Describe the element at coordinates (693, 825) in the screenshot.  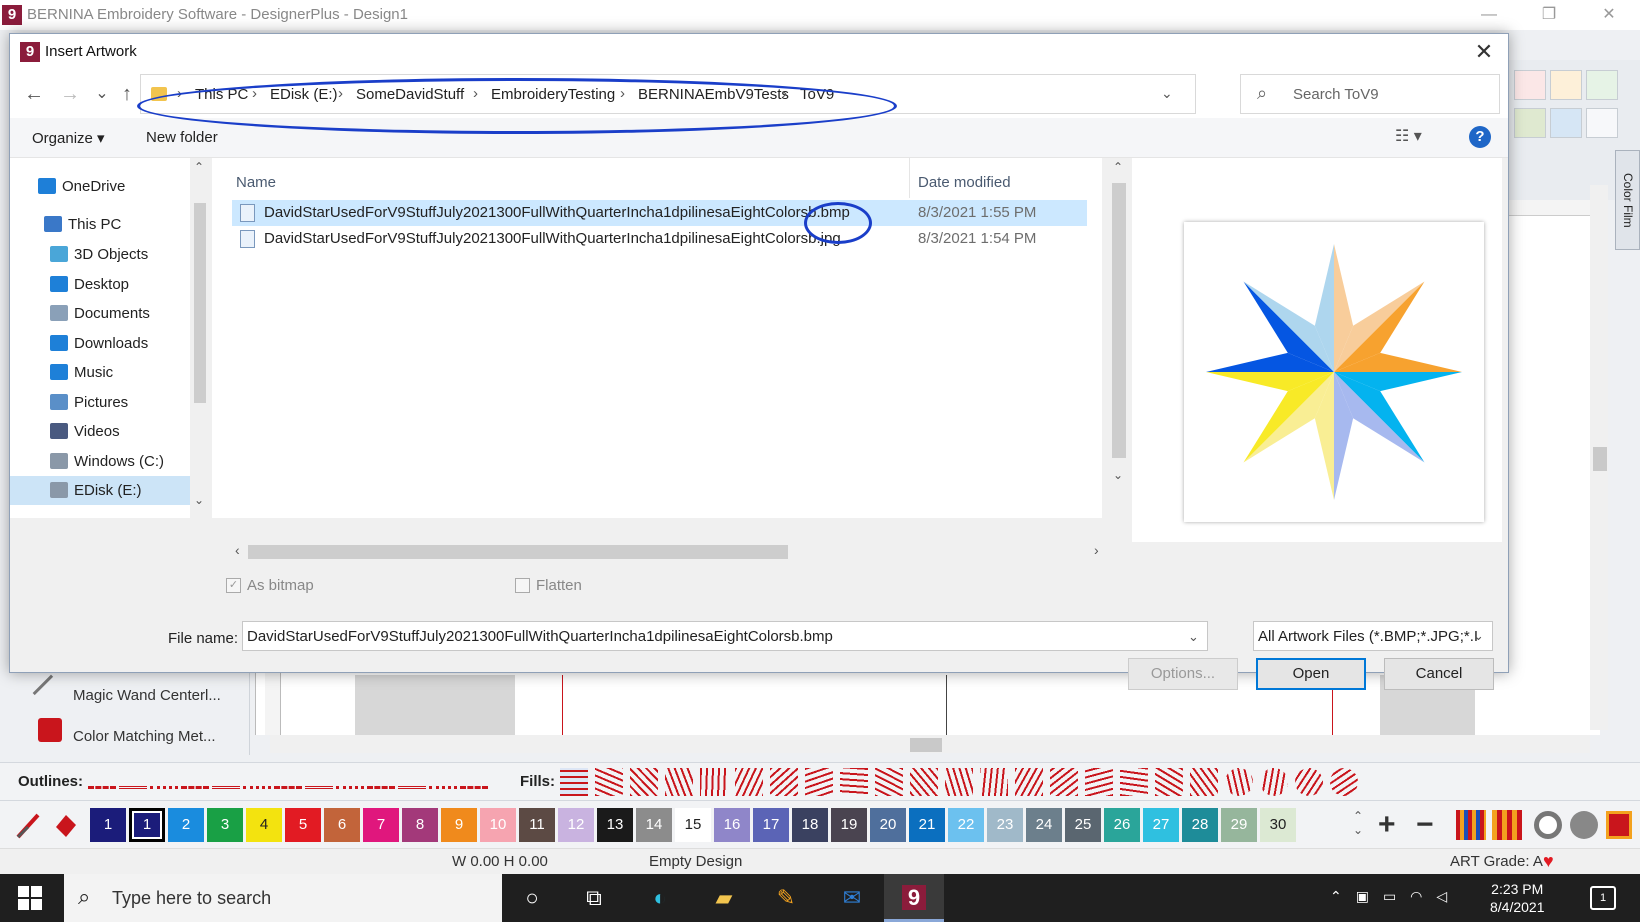
I see `color-swatch: 15` at that location.